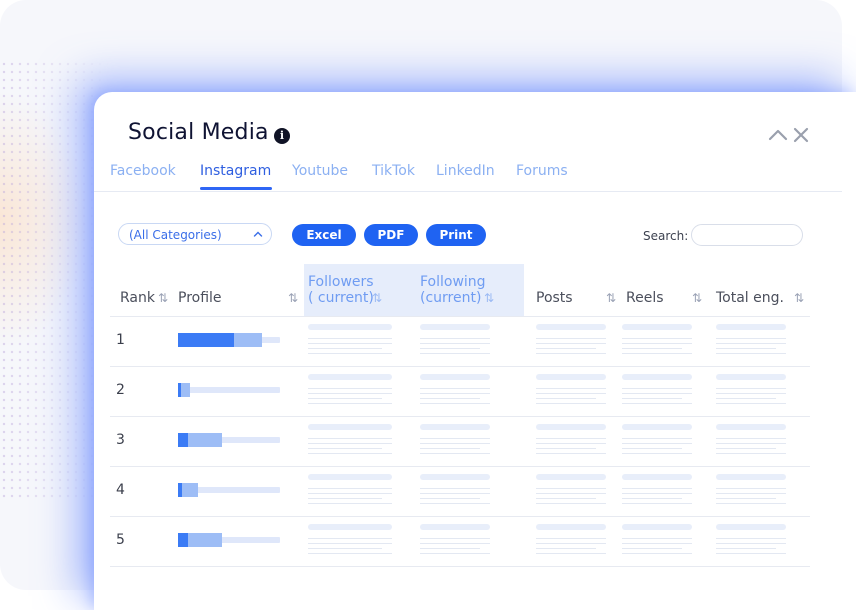  I want to click on following-placeholder, so click(455, 327).